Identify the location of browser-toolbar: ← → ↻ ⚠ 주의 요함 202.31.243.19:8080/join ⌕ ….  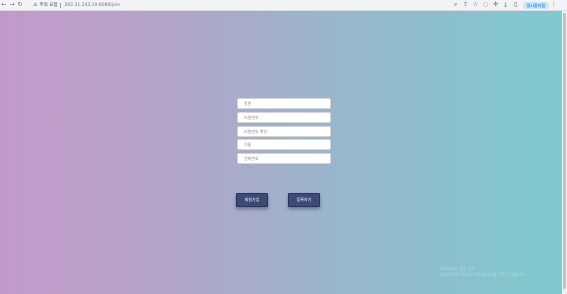
(283, 5).